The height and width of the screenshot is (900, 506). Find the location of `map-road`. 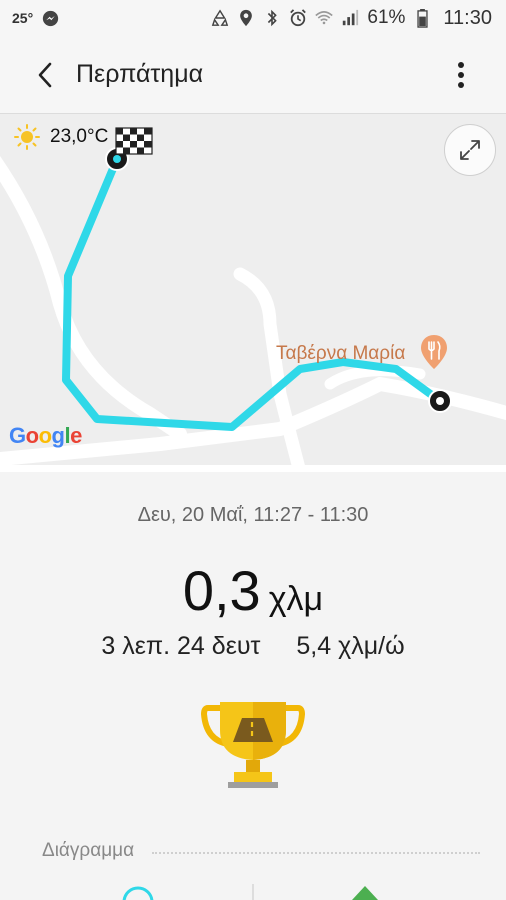

map-road is located at coordinates (93, 298).